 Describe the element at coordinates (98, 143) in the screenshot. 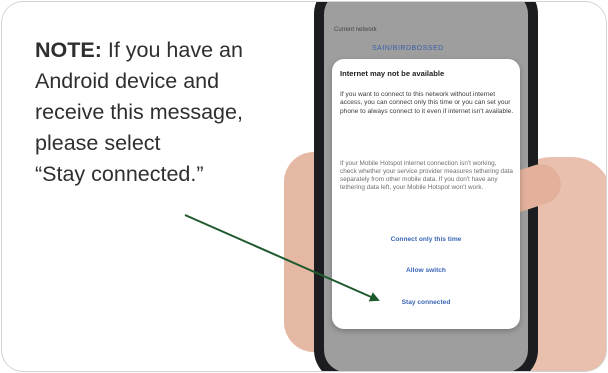

I see `note-line-4: please select` at that location.